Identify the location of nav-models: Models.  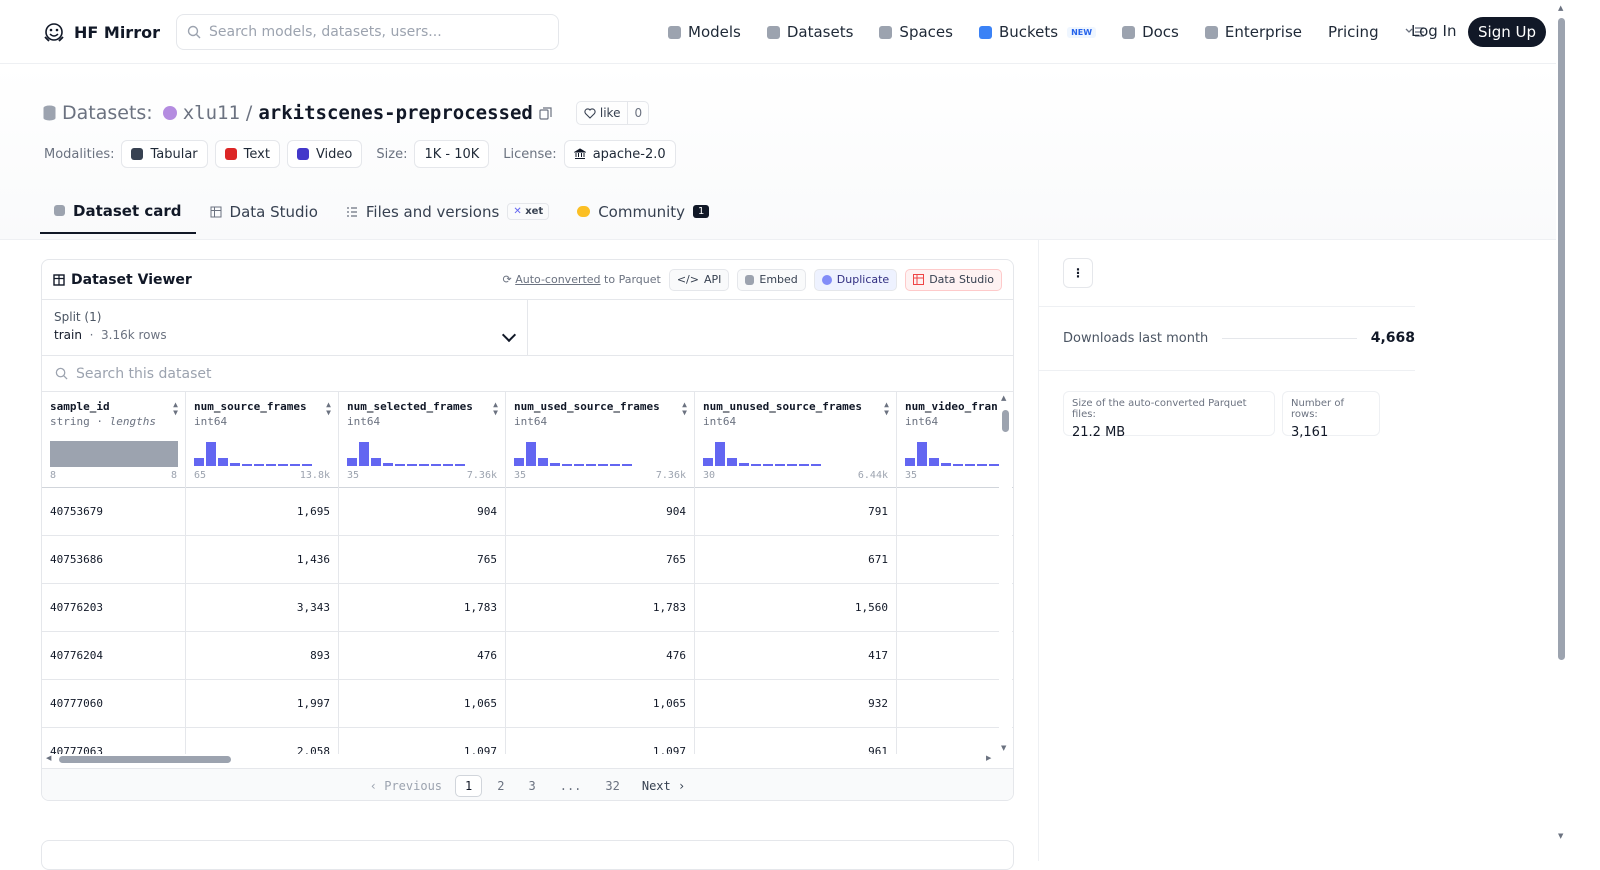
(704, 32).